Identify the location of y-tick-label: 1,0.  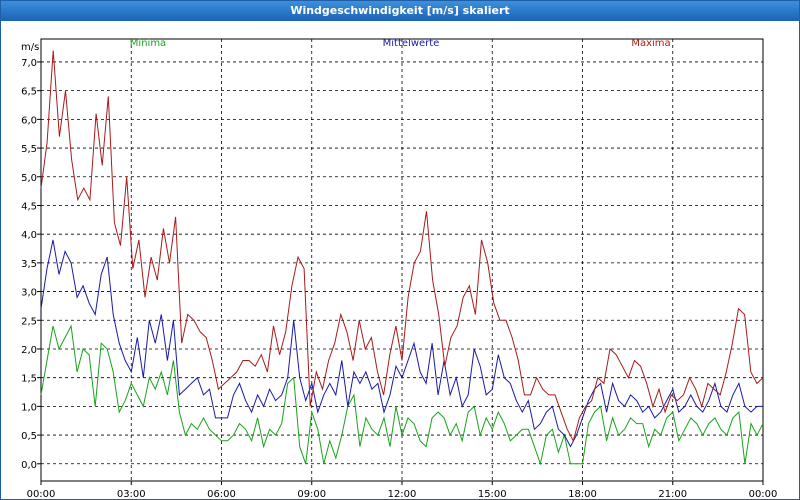
(29, 407).